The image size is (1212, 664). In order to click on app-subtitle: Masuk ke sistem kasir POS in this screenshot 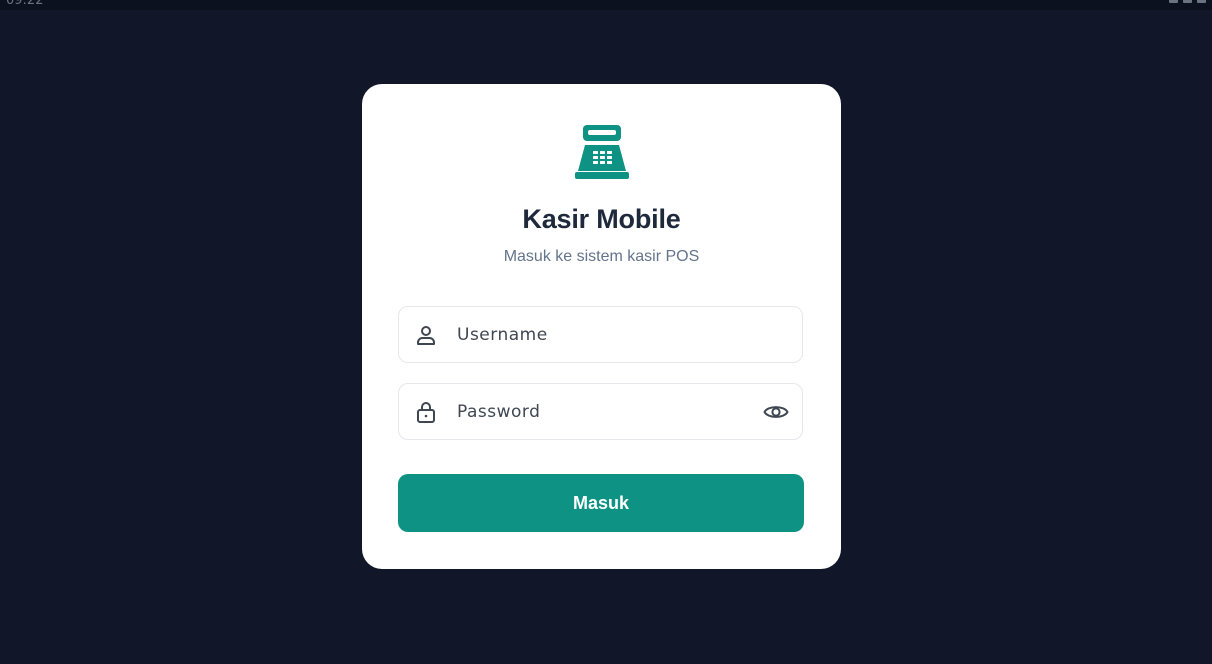, I will do `click(601, 256)`.